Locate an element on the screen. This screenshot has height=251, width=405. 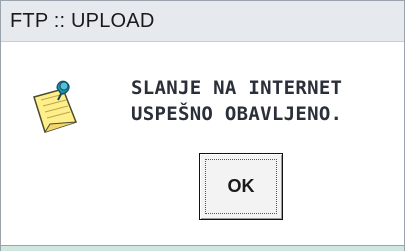
window-title: FTP :: UPLOAD is located at coordinates (82, 21).